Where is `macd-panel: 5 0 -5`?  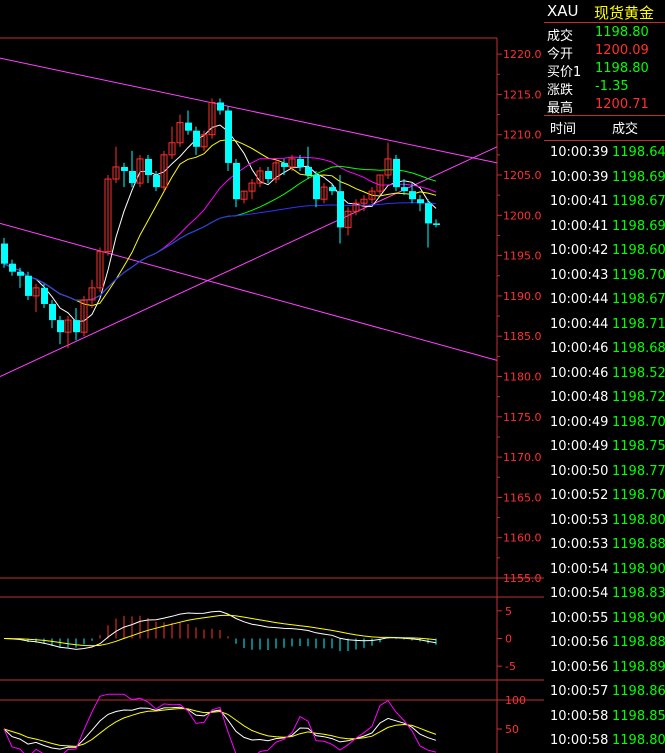 macd-panel: 5 0 -5 is located at coordinates (259, 639).